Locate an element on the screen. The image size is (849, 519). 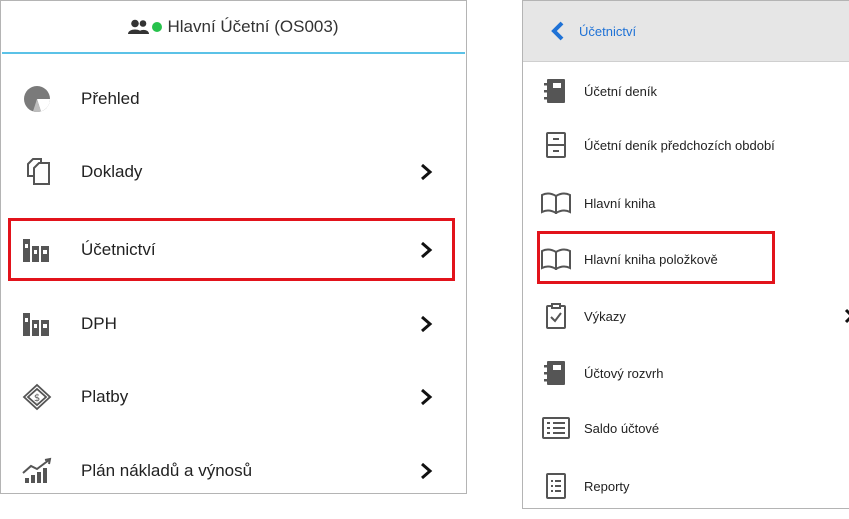
submenu-item-reporty: Reporty is located at coordinates (686, 486).